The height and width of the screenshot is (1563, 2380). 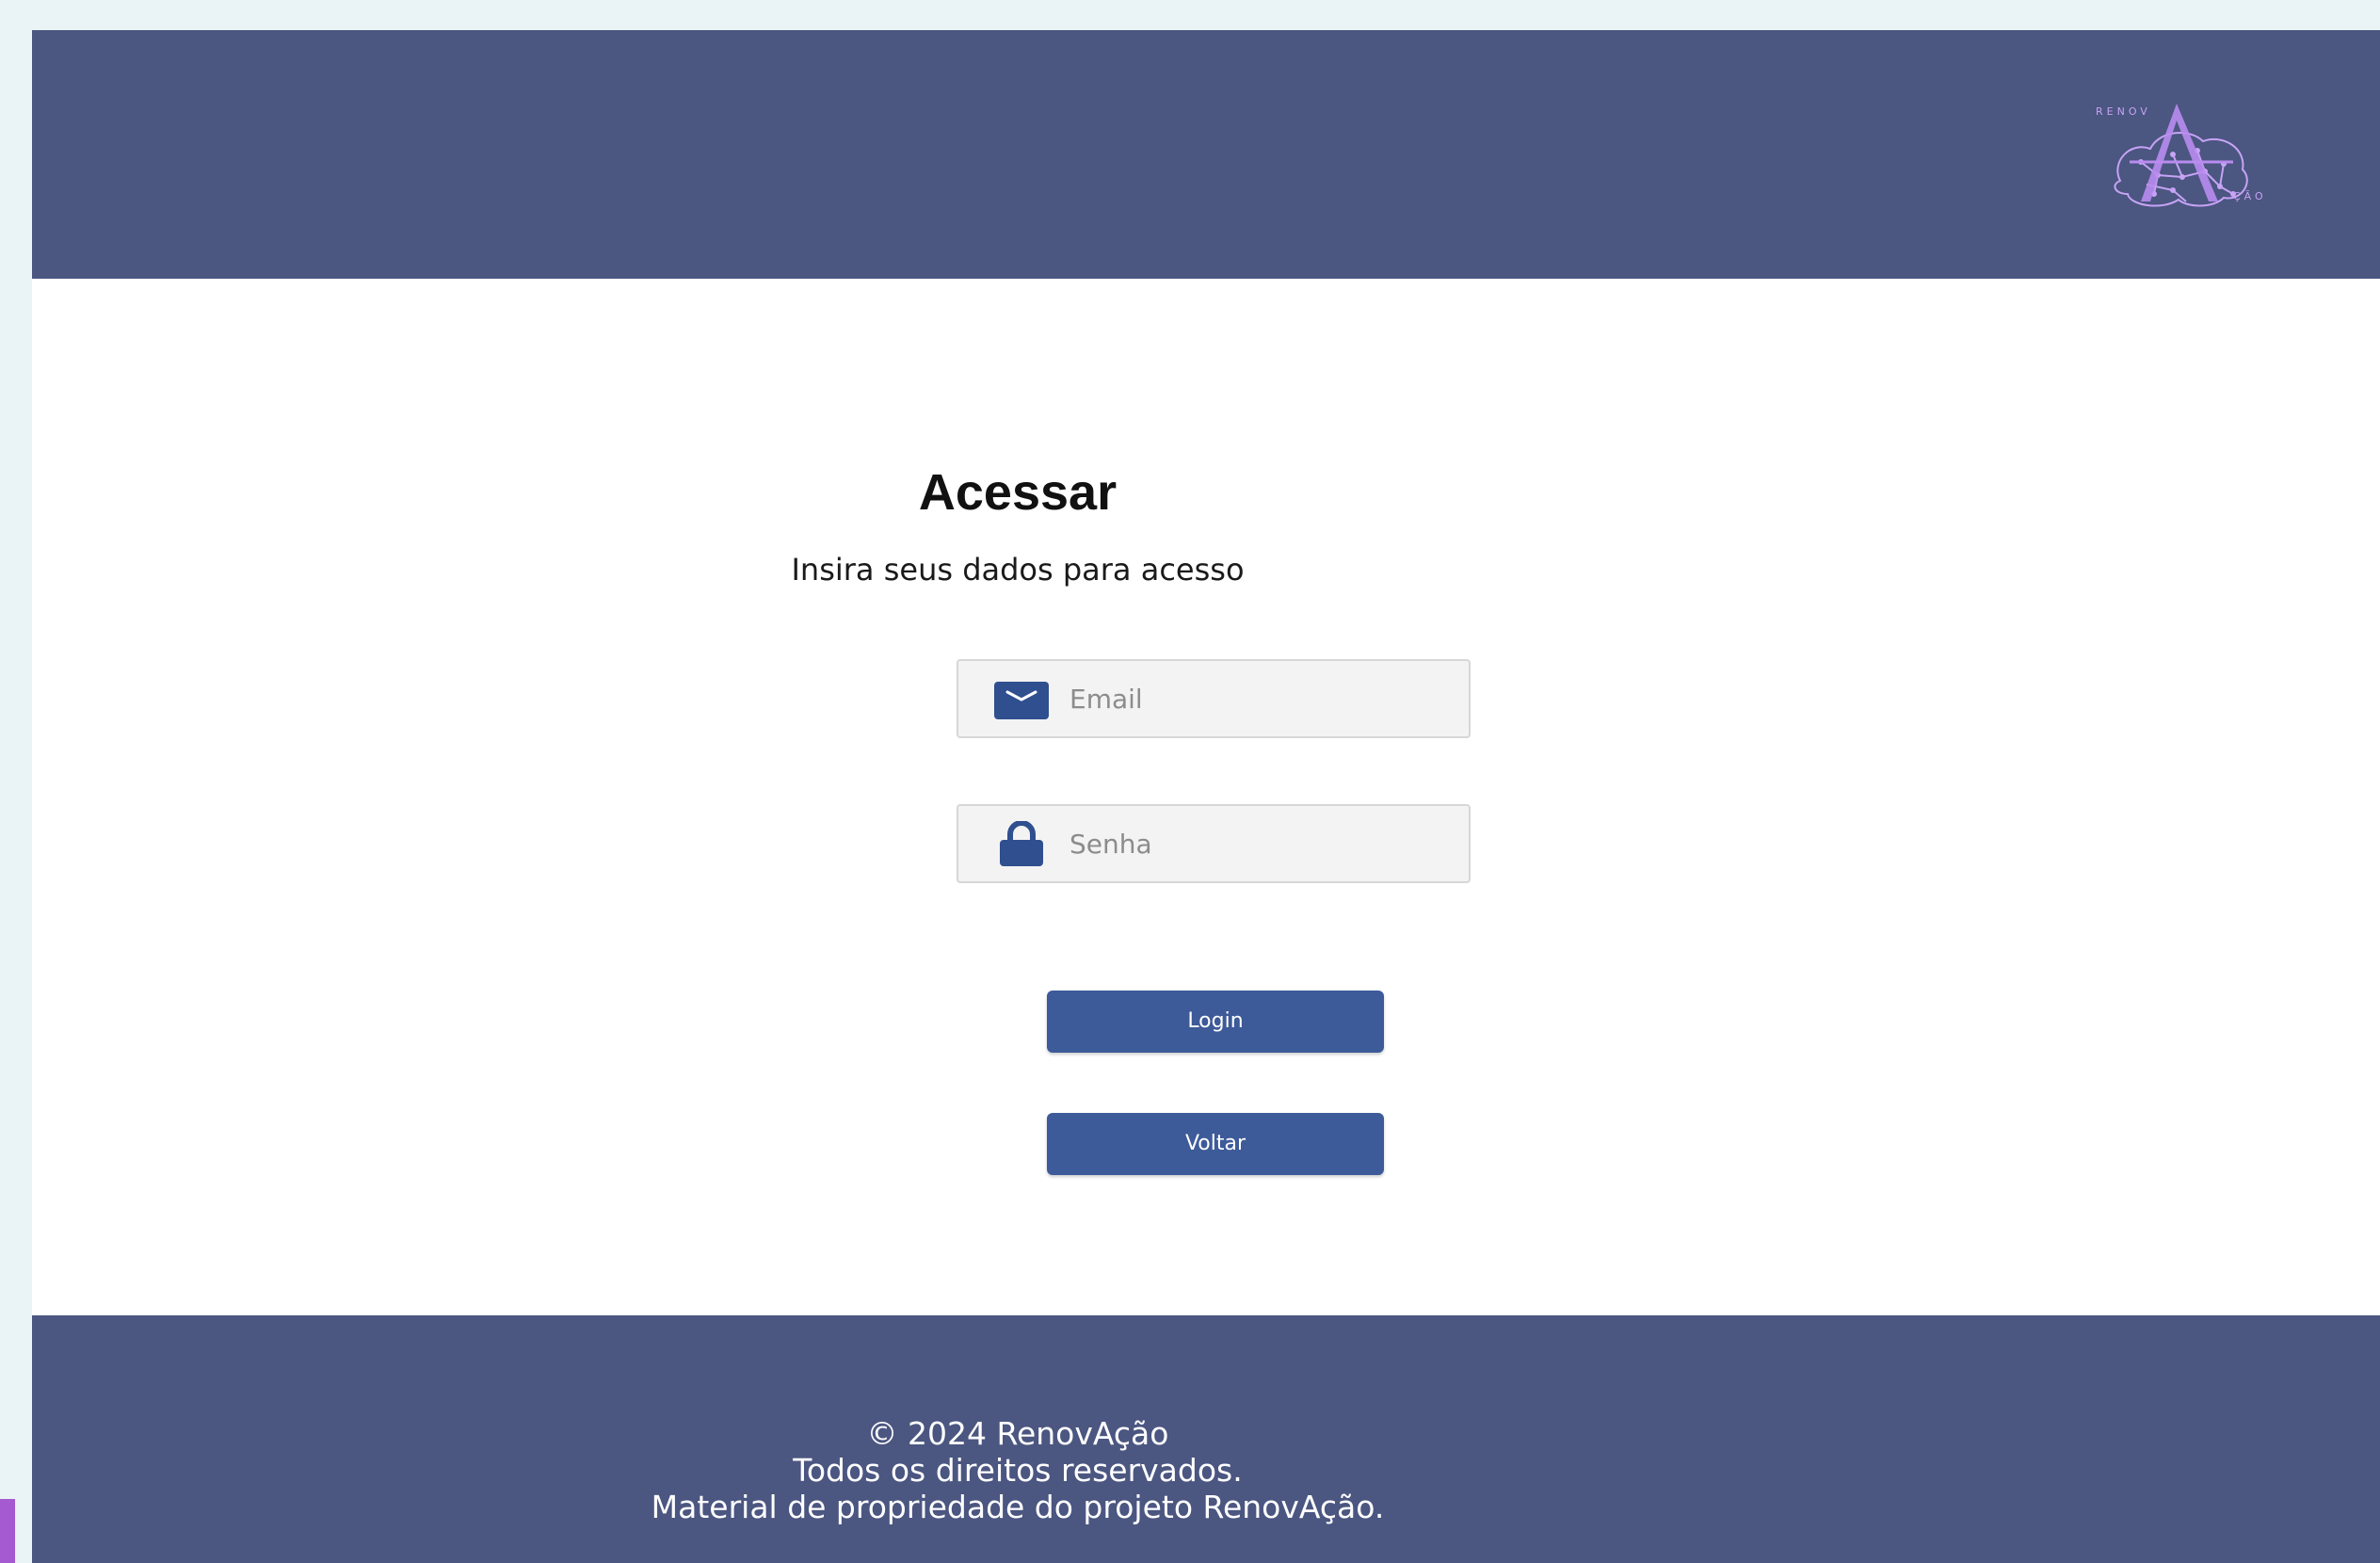 I want to click on email-input, so click(x=1257, y=698).